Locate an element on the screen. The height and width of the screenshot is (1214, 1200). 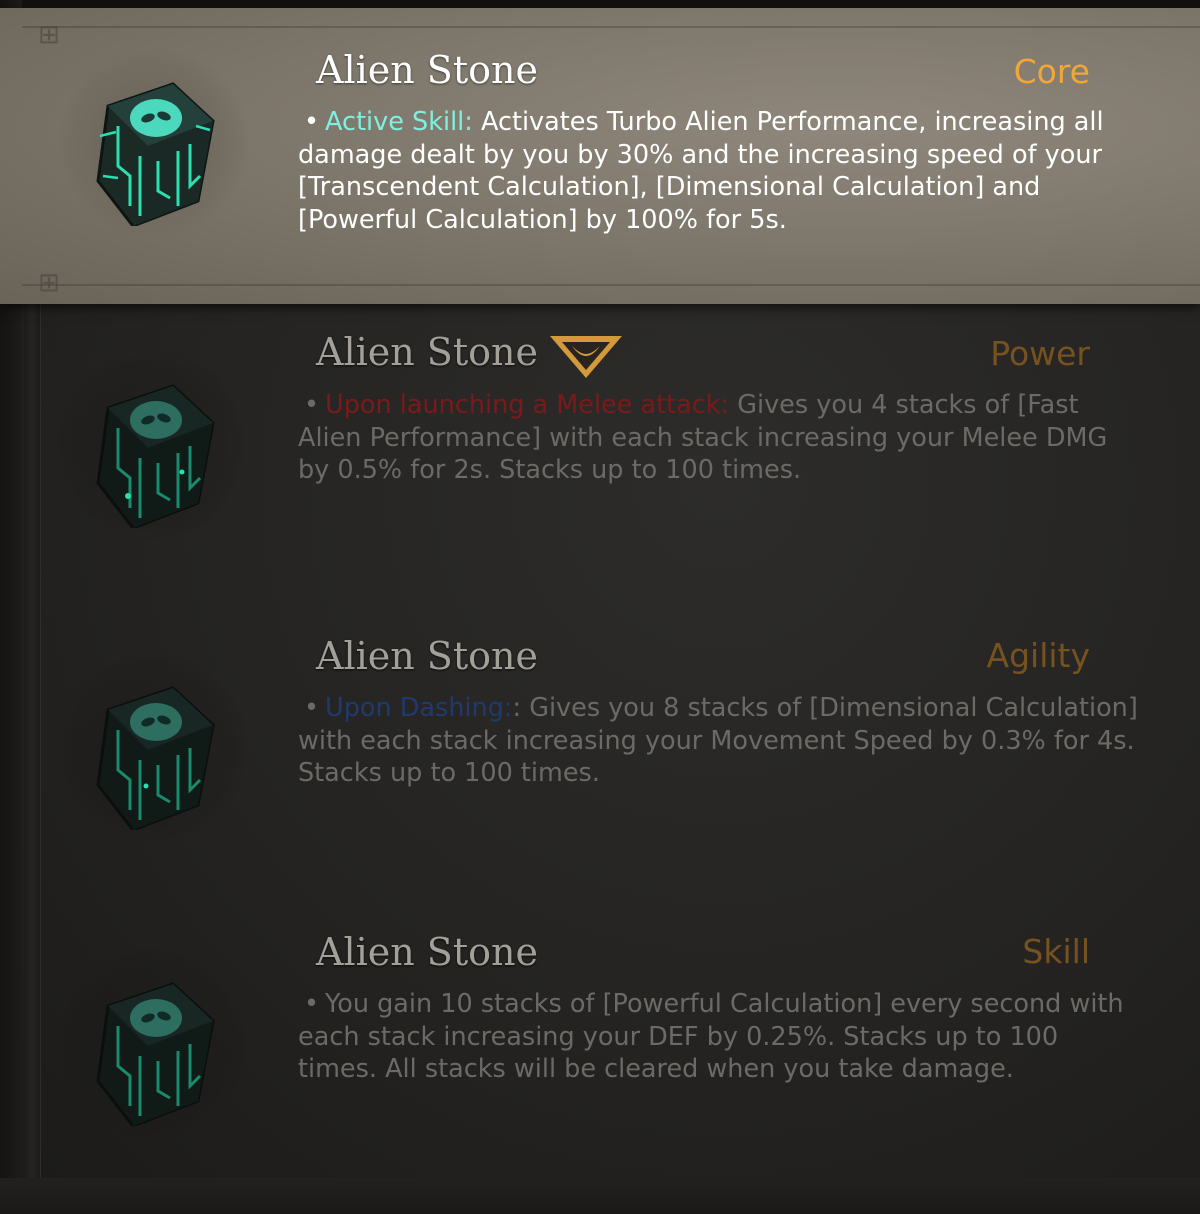
card-category: Skill is located at coordinates (1056, 951).